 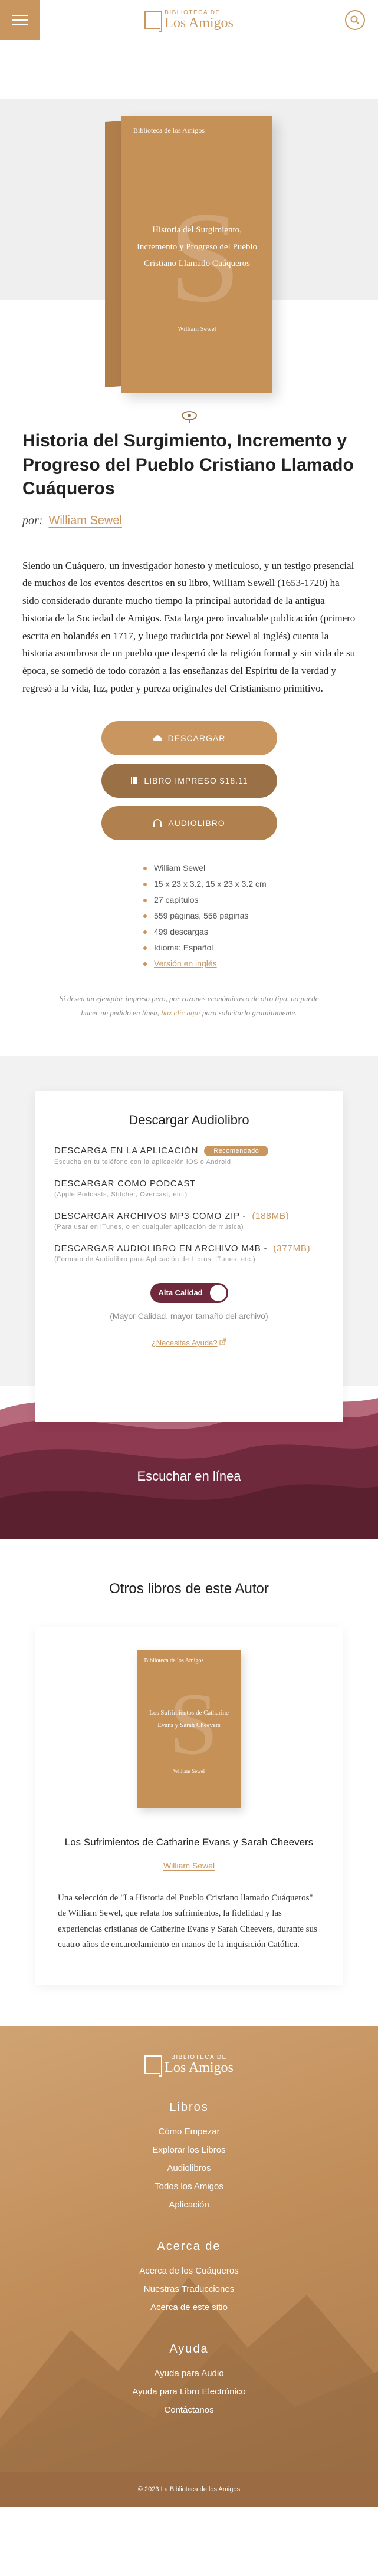 What do you see at coordinates (249, 932) in the screenshot?
I see `meta-downloads: 499 descargas` at bounding box center [249, 932].